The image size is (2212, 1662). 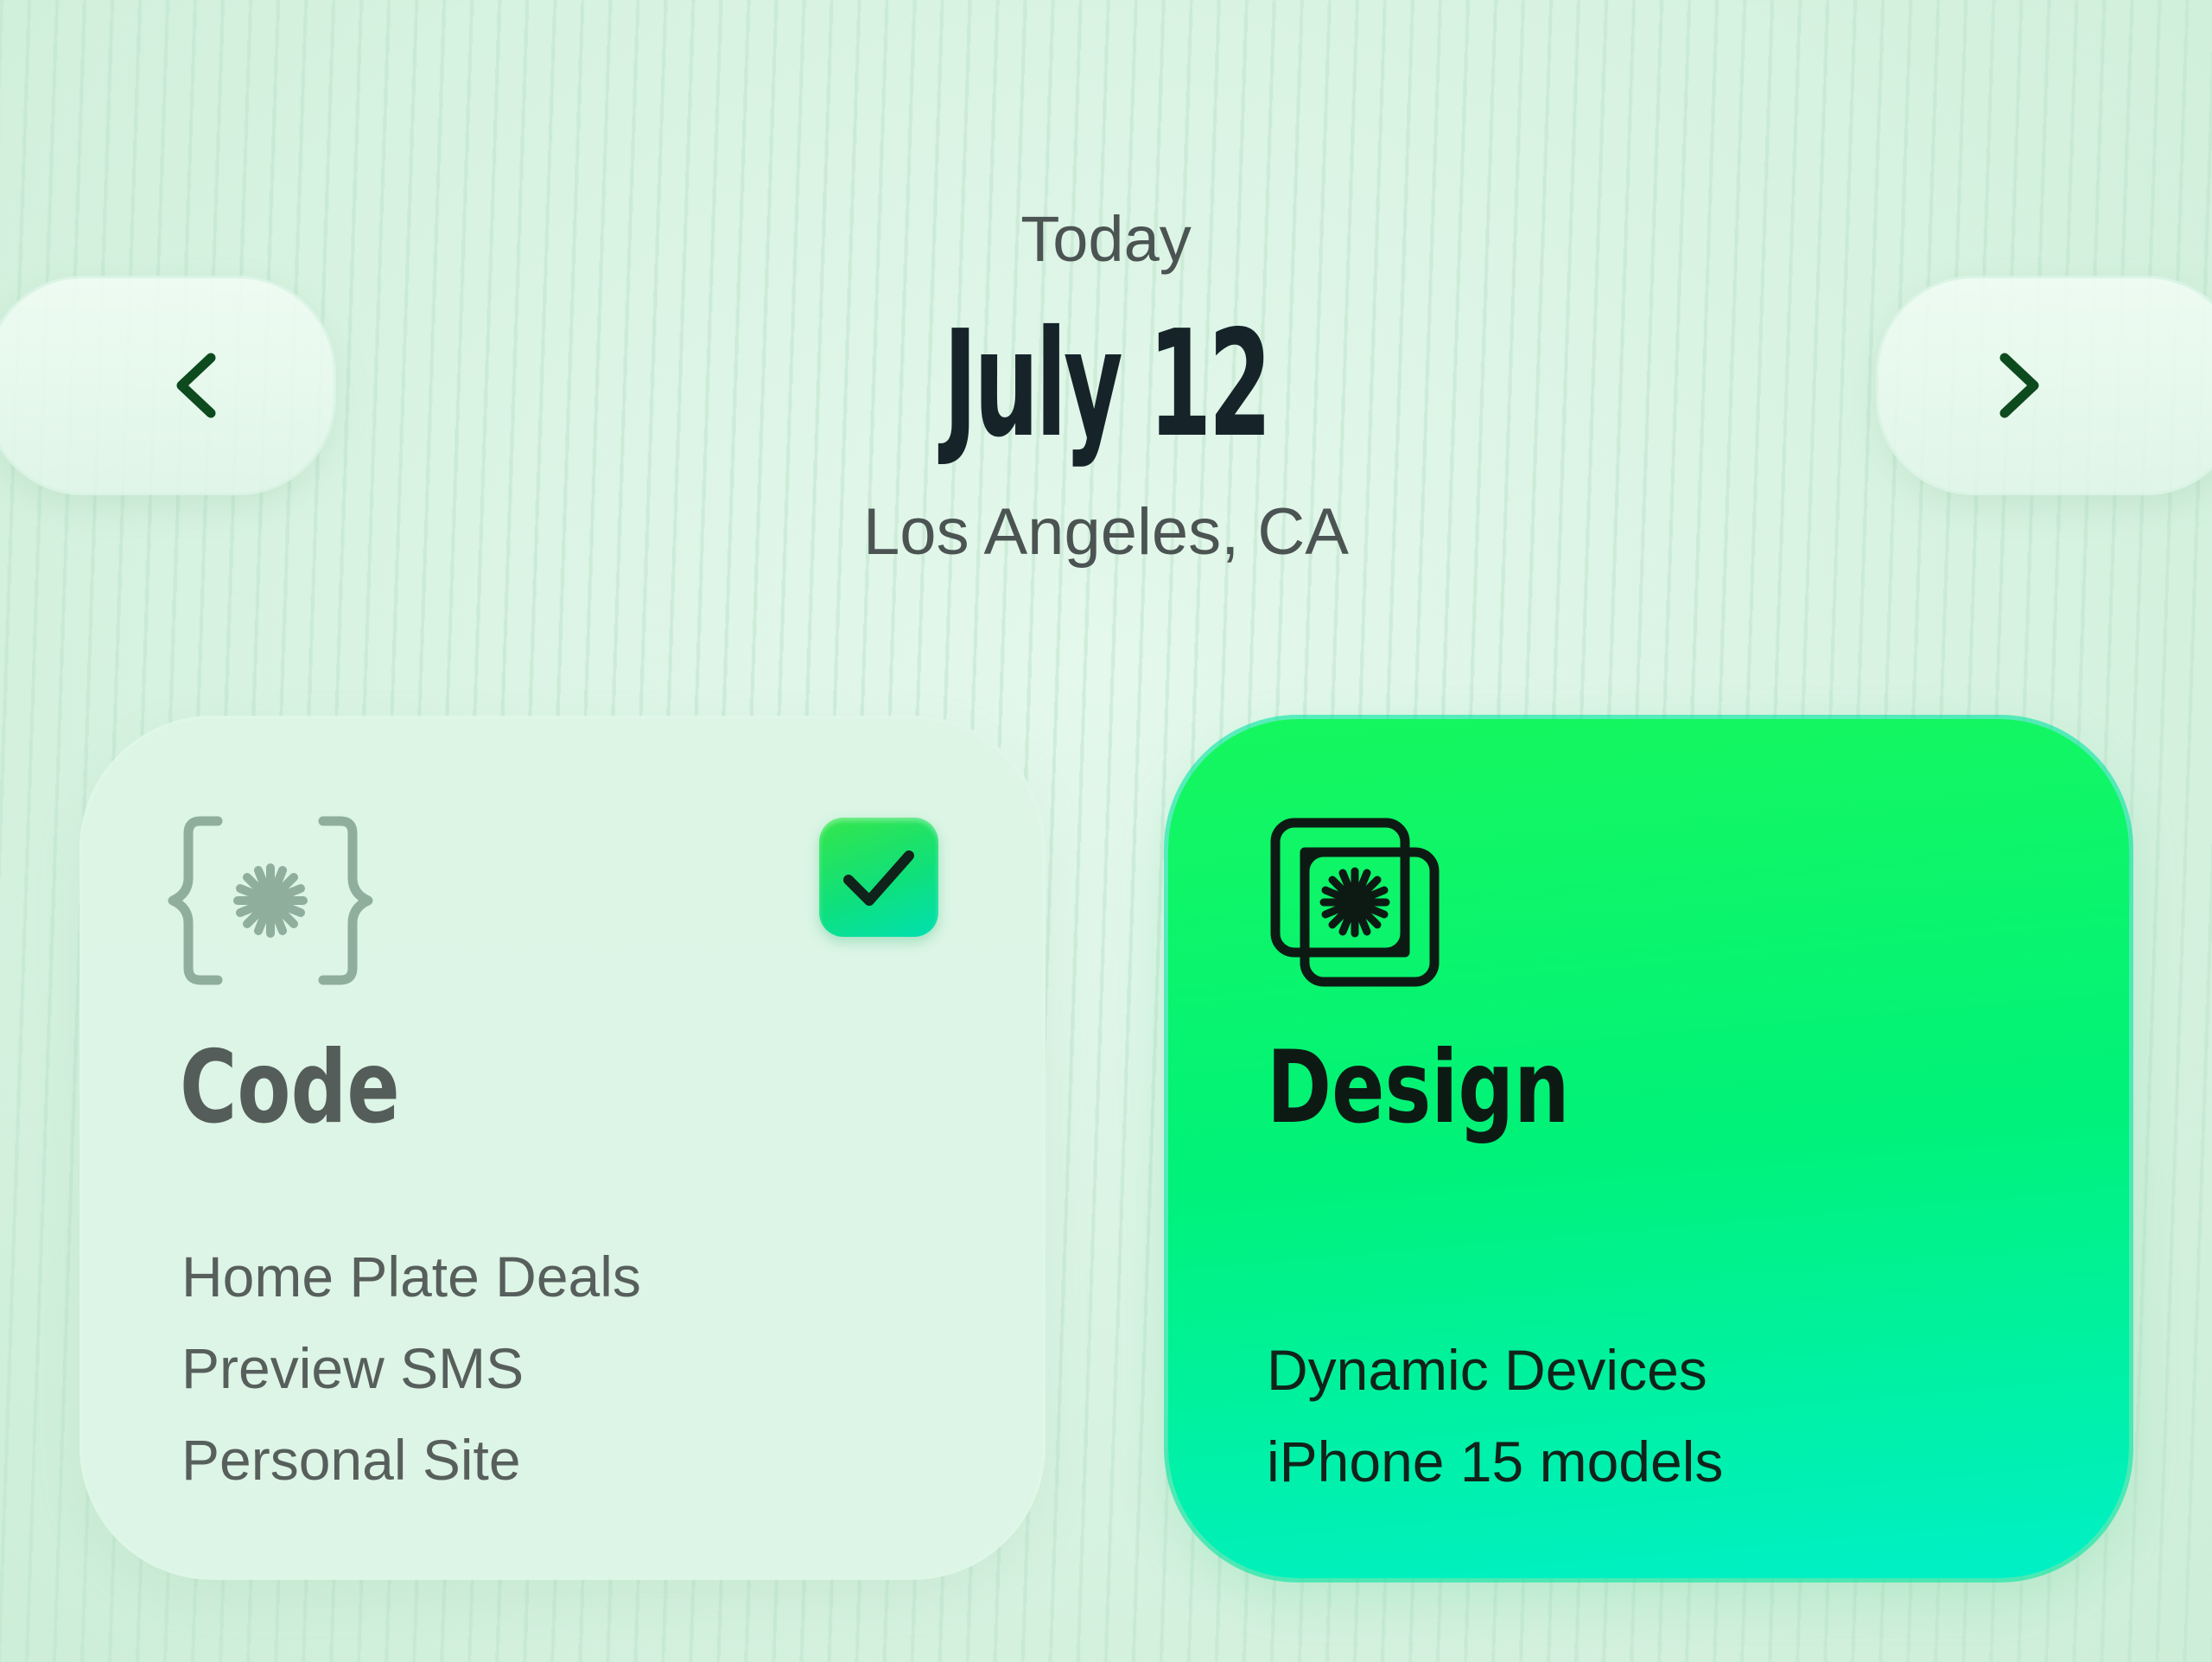 I want to click on list-item: Preview SMS, so click(x=411, y=1368).